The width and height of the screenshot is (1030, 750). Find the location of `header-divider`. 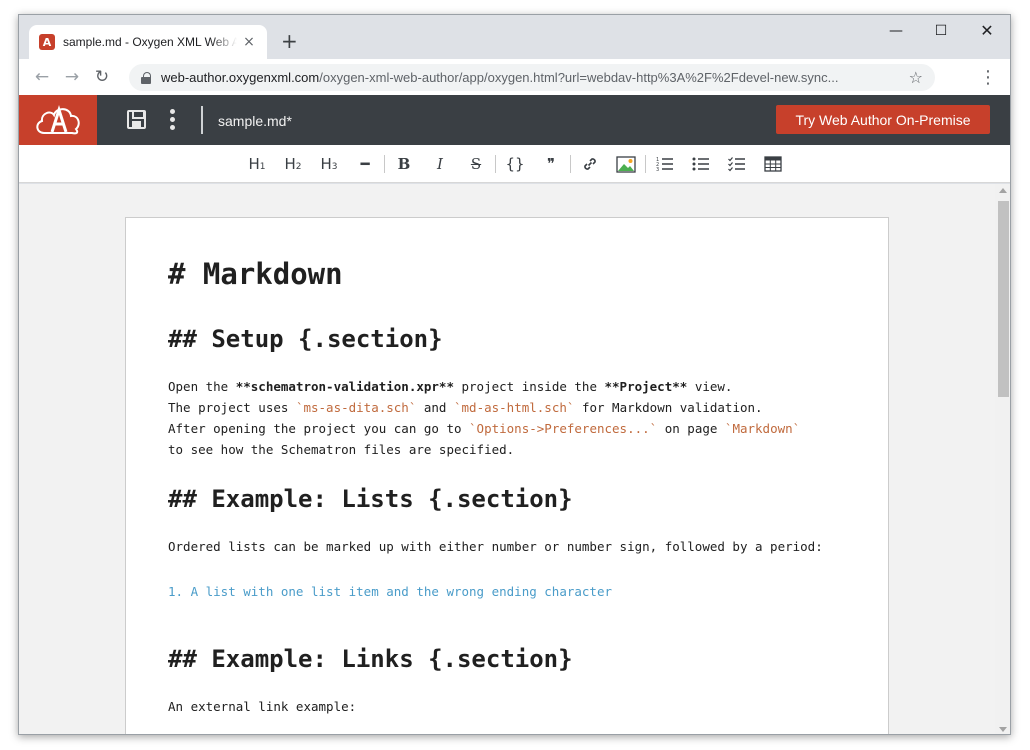

header-divider is located at coordinates (202, 120).